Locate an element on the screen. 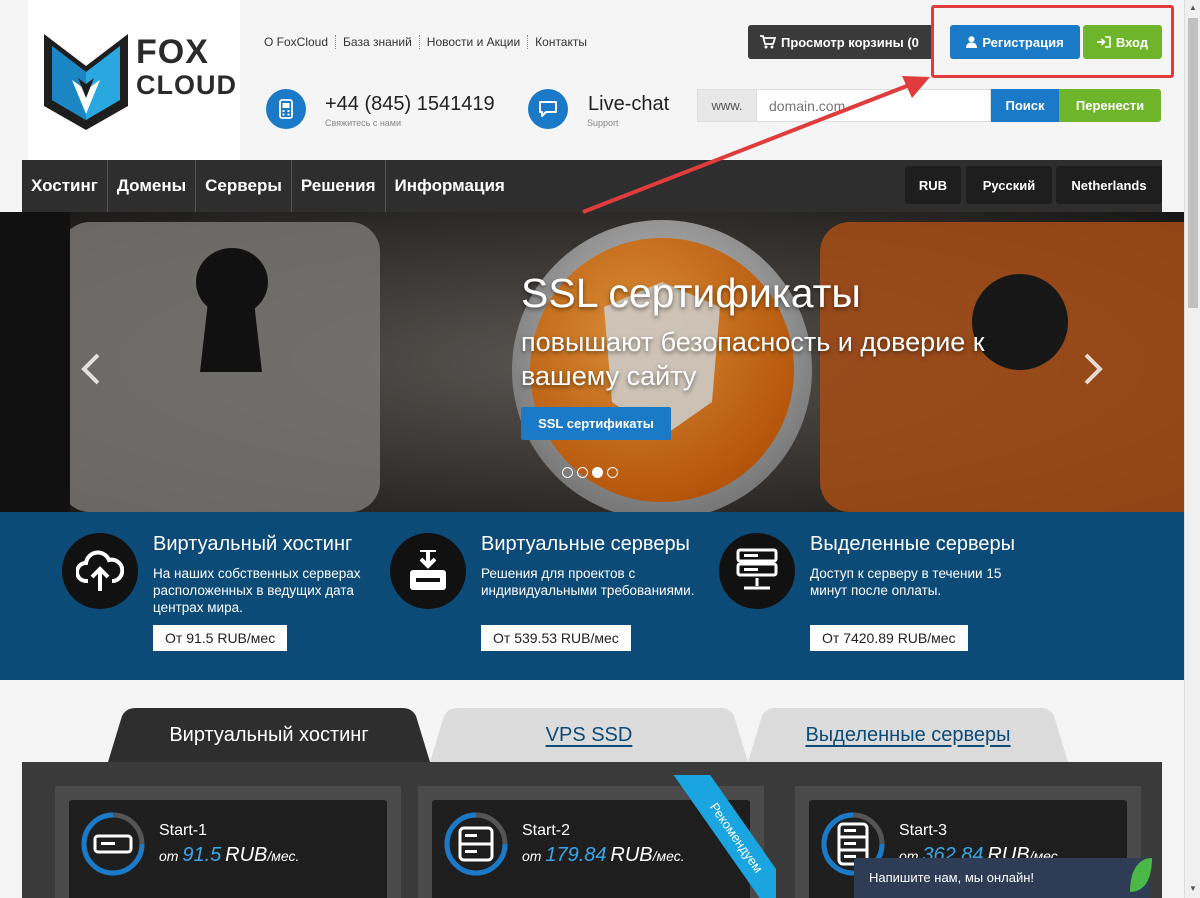 The width and height of the screenshot is (1200, 898). nav-item-solutions: Решения is located at coordinates (339, 186).